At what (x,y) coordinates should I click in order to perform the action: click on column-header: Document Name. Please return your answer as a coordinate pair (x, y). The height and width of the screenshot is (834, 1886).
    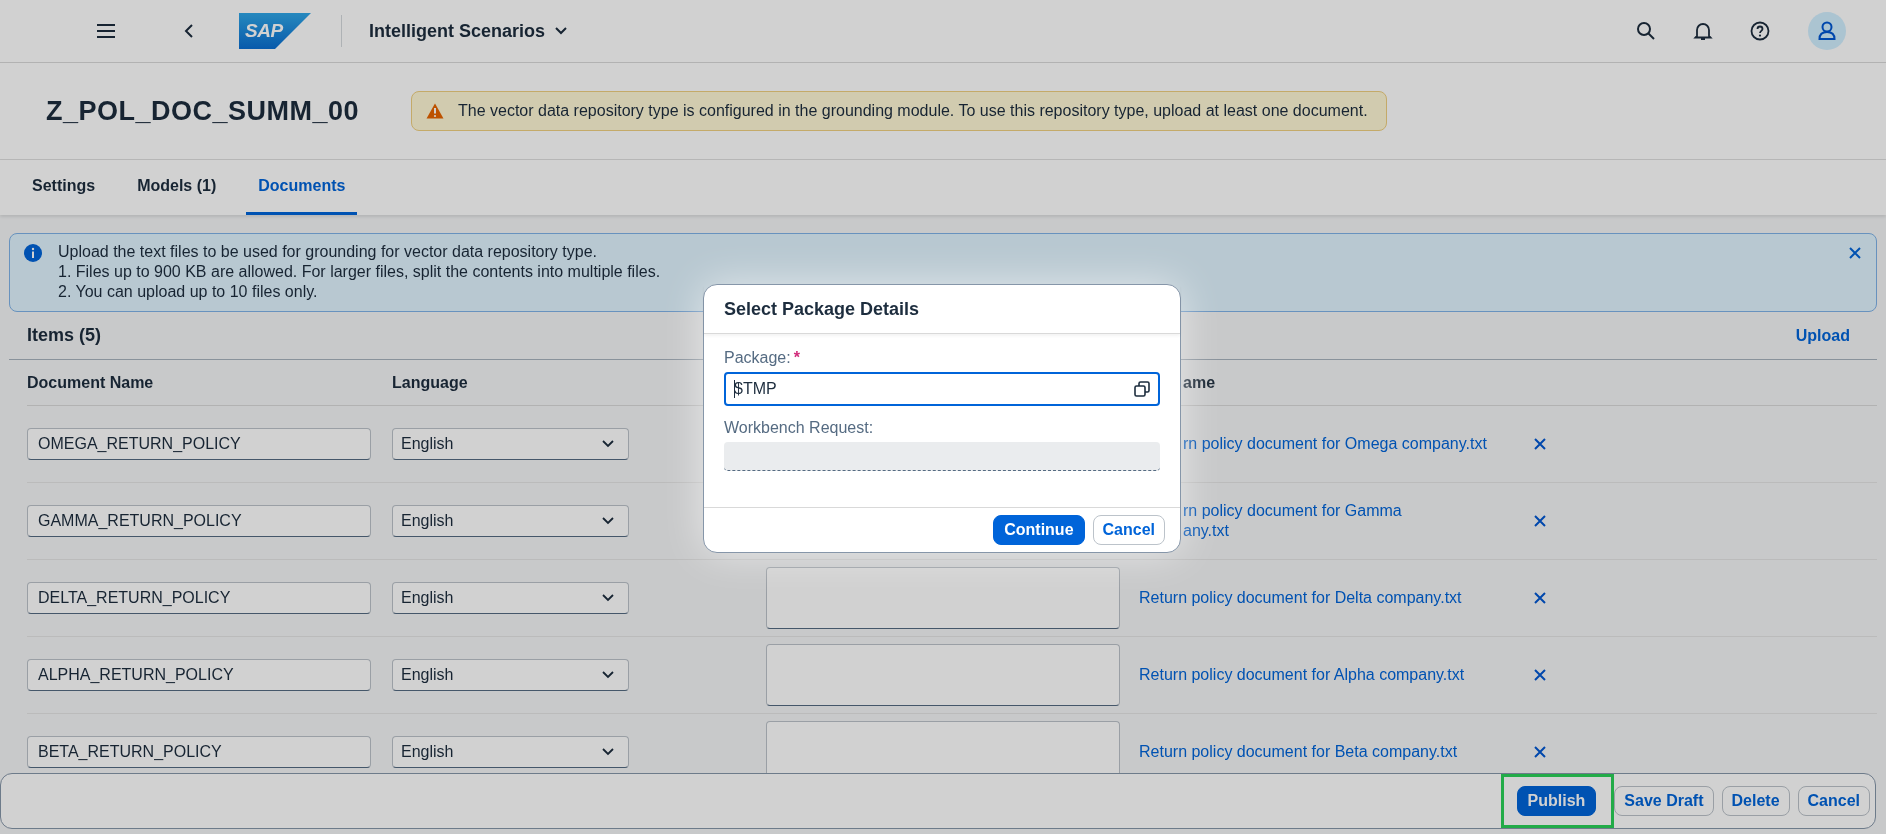
    Looking at the image, I should click on (90, 382).